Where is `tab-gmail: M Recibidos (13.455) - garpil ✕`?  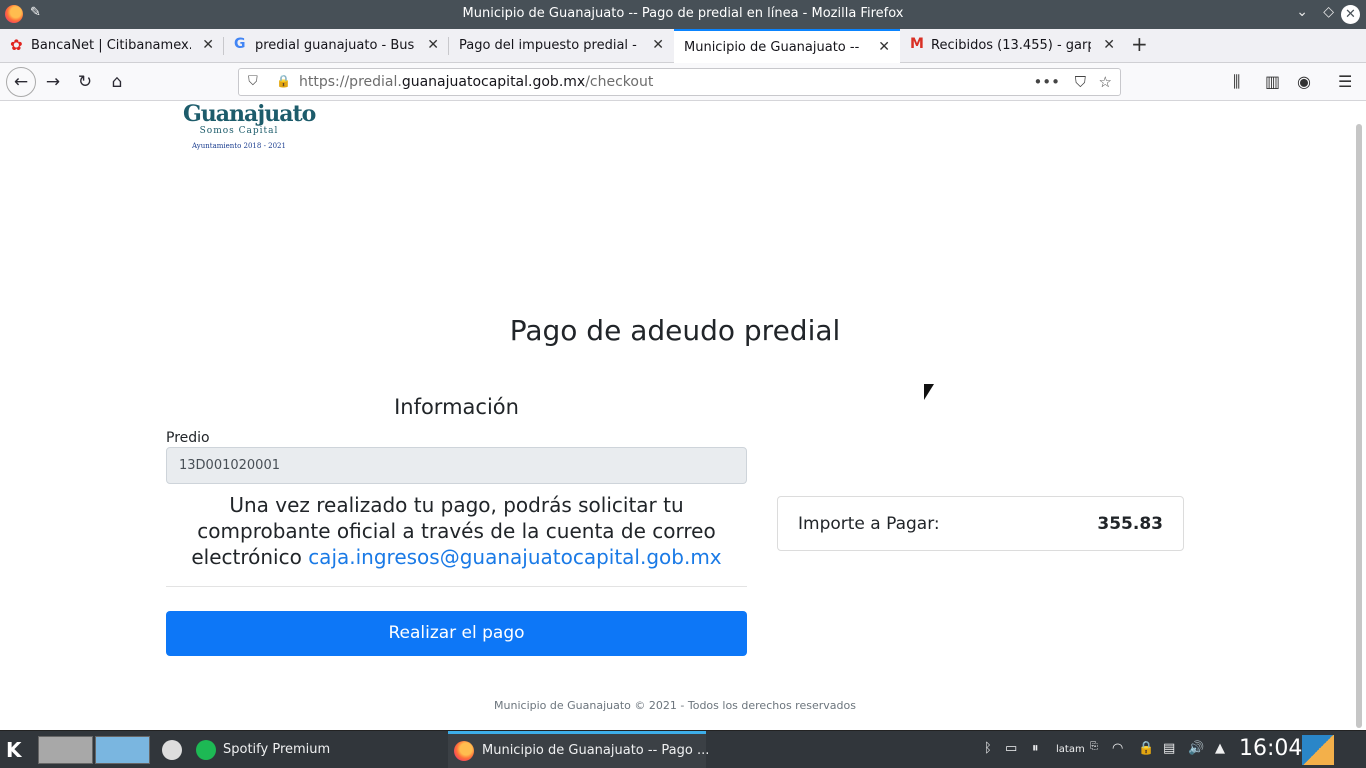 tab-gmail: M Recibidos (13.455) - garpil ✕ is located at coordinates (1012, 46).